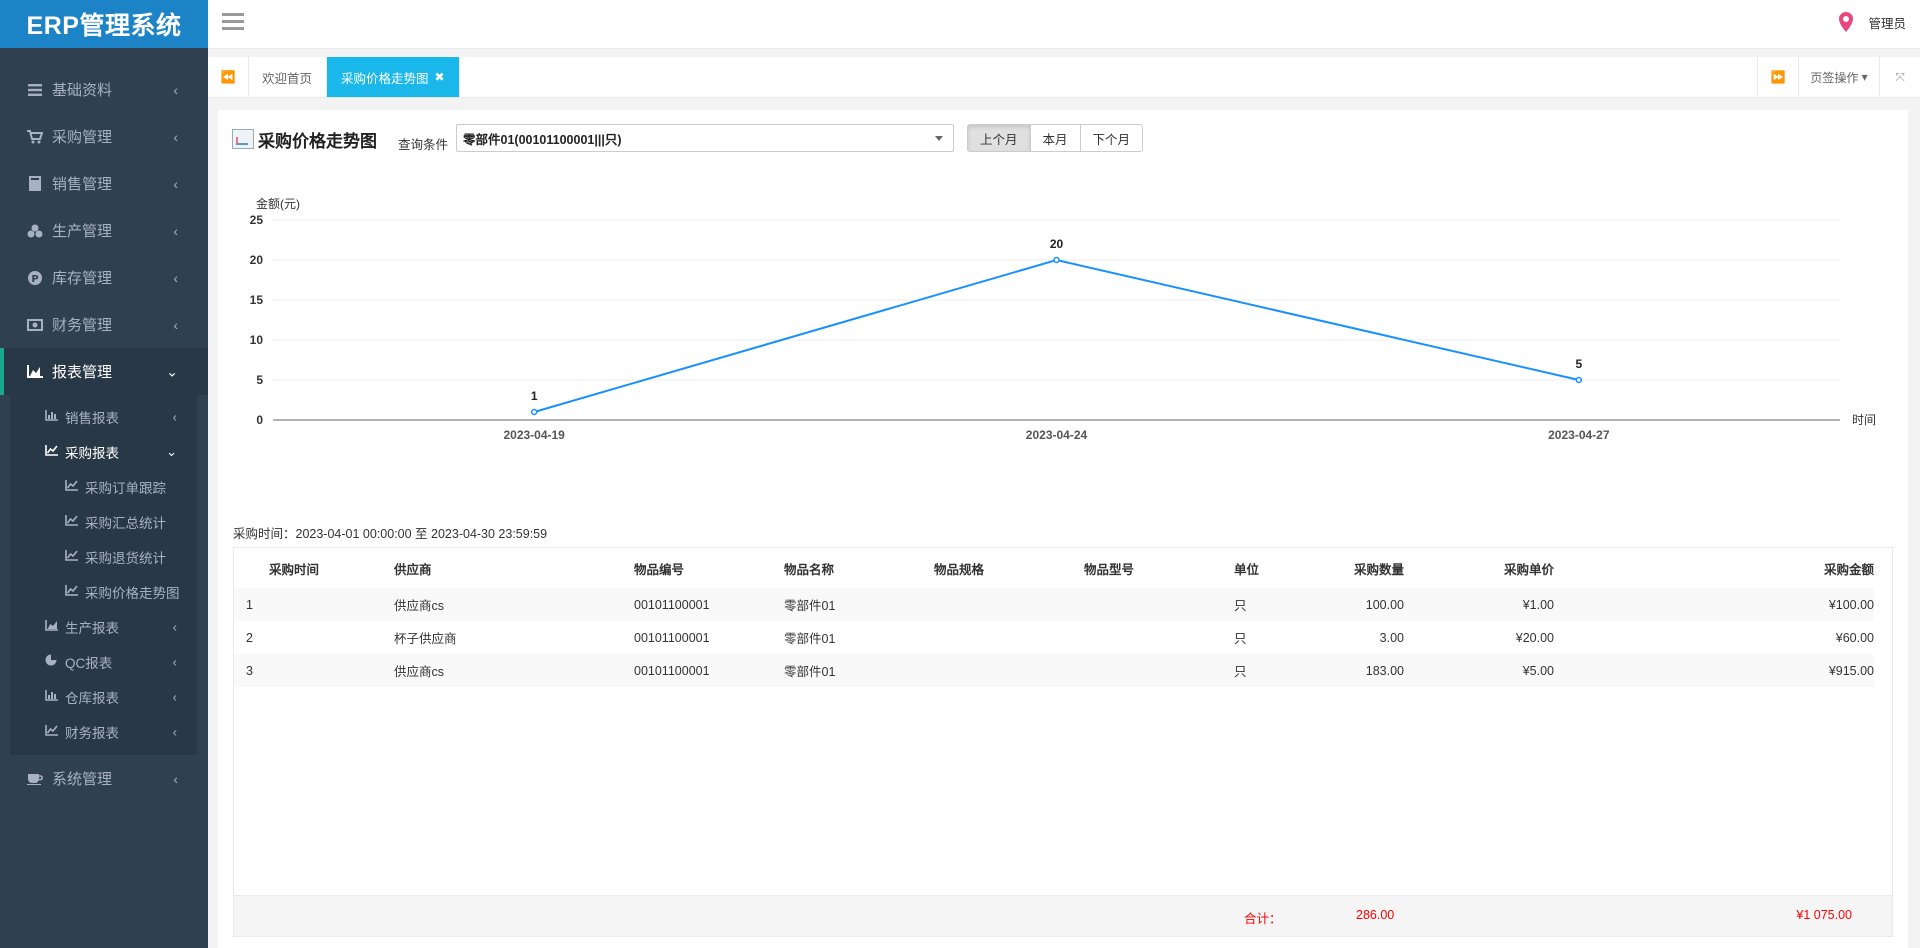 The image size is (1920, 948). What do you see at coordinates (705, 138) in the screenshot?
I see `query-select: 零部件01(00101100001|||只)` at bounding box center [705, 138].